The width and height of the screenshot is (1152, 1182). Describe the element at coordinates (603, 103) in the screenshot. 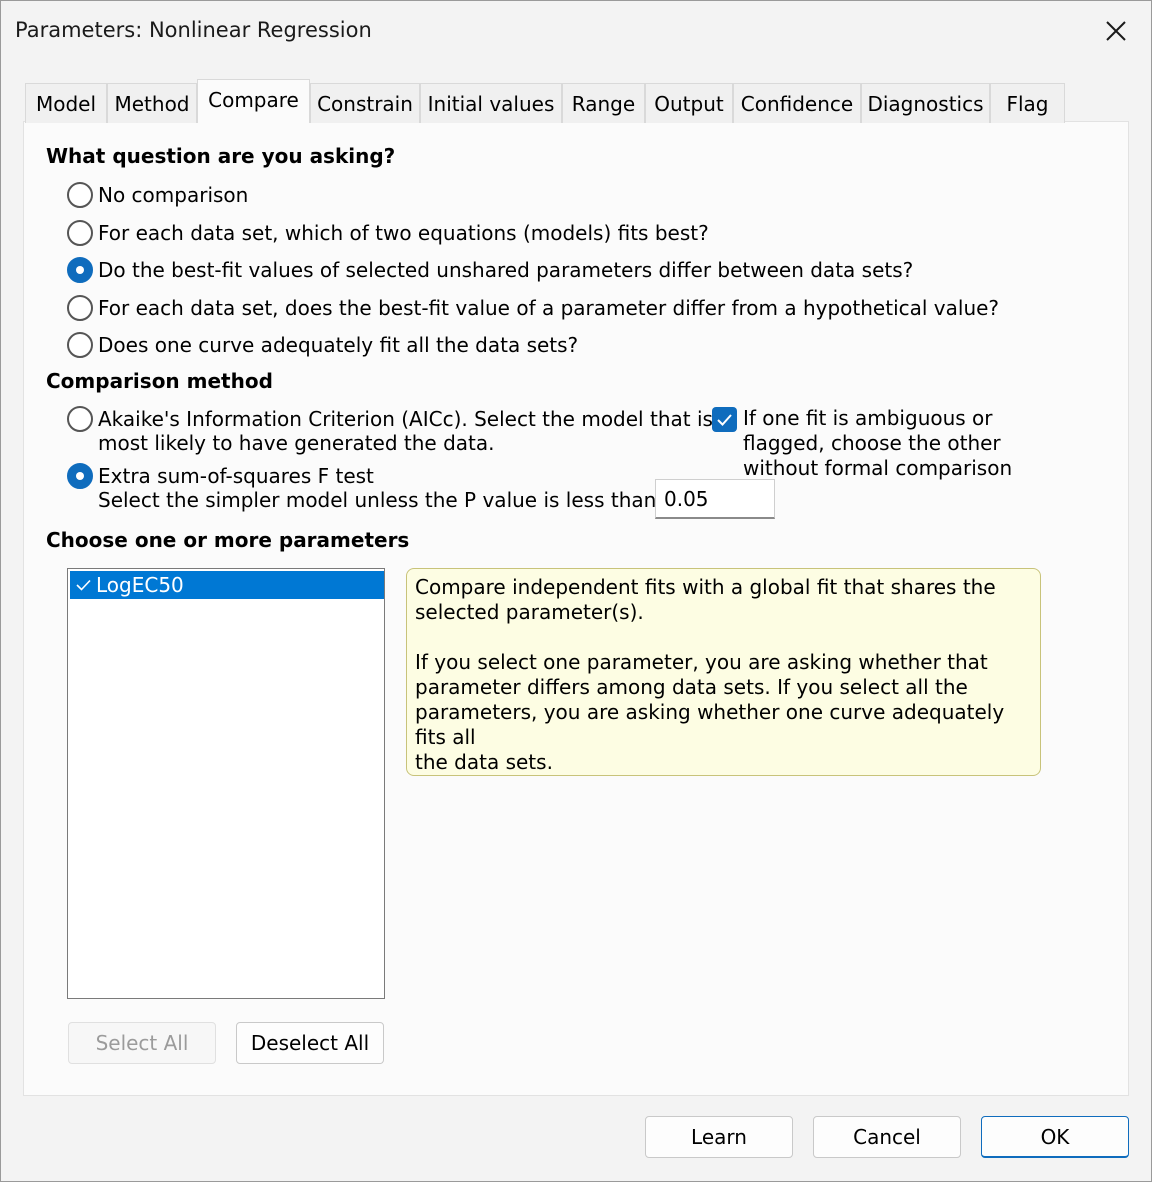

I see `tab-range: Range` at that location.